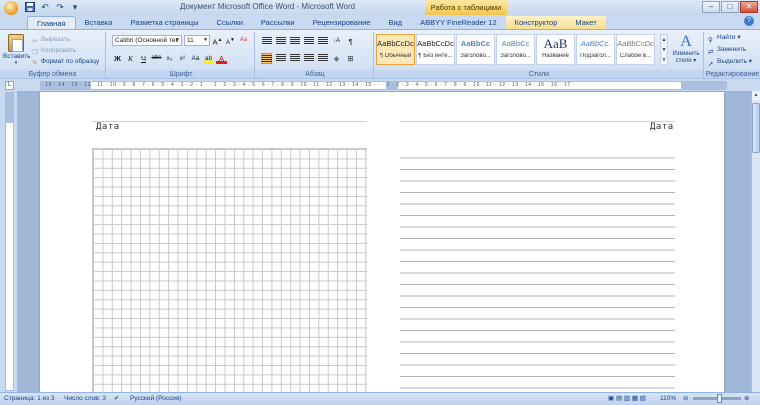  Describe the element at coordinates (749, 21) in the screenshot. I see `help-icon: ?` at that location.